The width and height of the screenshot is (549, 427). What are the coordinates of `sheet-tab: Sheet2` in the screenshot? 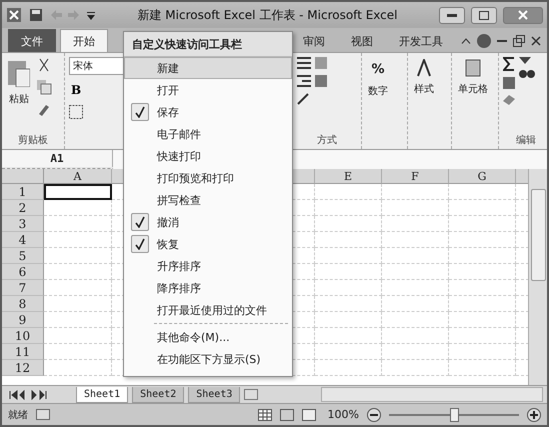 It's located at (158, 394).